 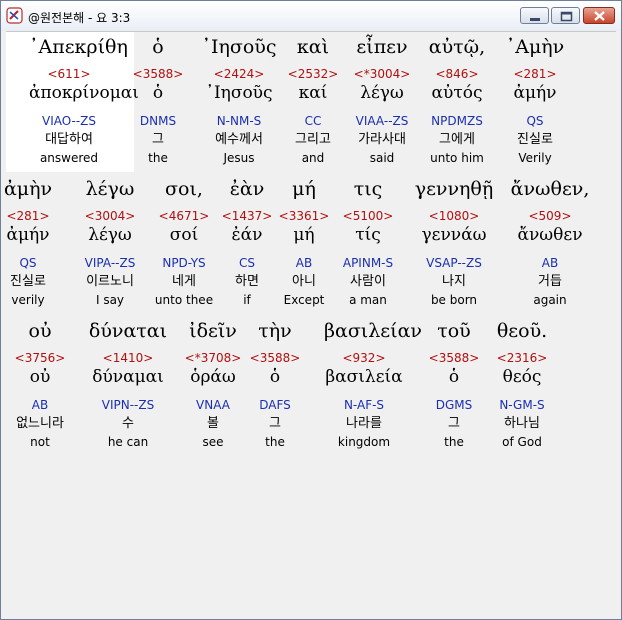 What do you see at coordinates (239, 93) in the screenshot?
I see `lexical-form: ᾿Ιησοῦς` at bounding box center [239, 93].